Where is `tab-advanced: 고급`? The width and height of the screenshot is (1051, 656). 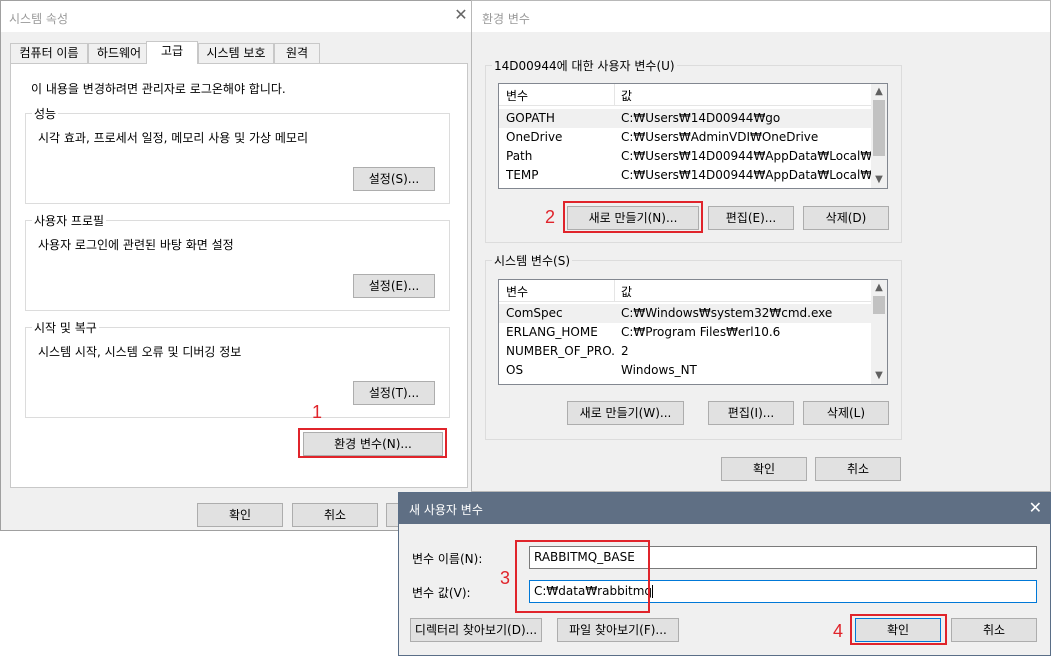
tab-advanced: 고급 is located at coordinates (172, 52).